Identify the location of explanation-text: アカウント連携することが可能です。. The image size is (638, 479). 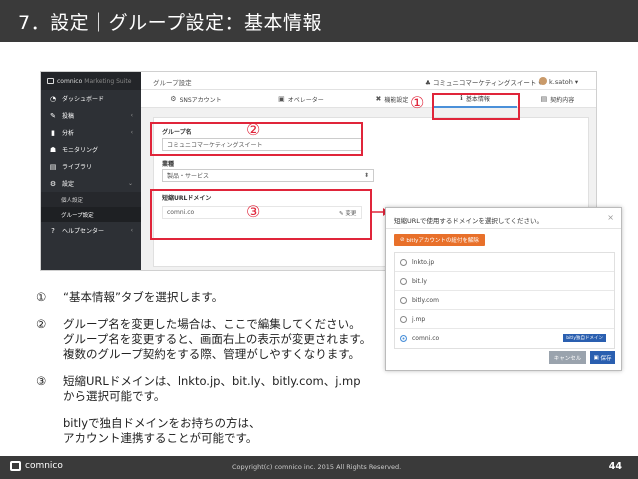
(160, 438).